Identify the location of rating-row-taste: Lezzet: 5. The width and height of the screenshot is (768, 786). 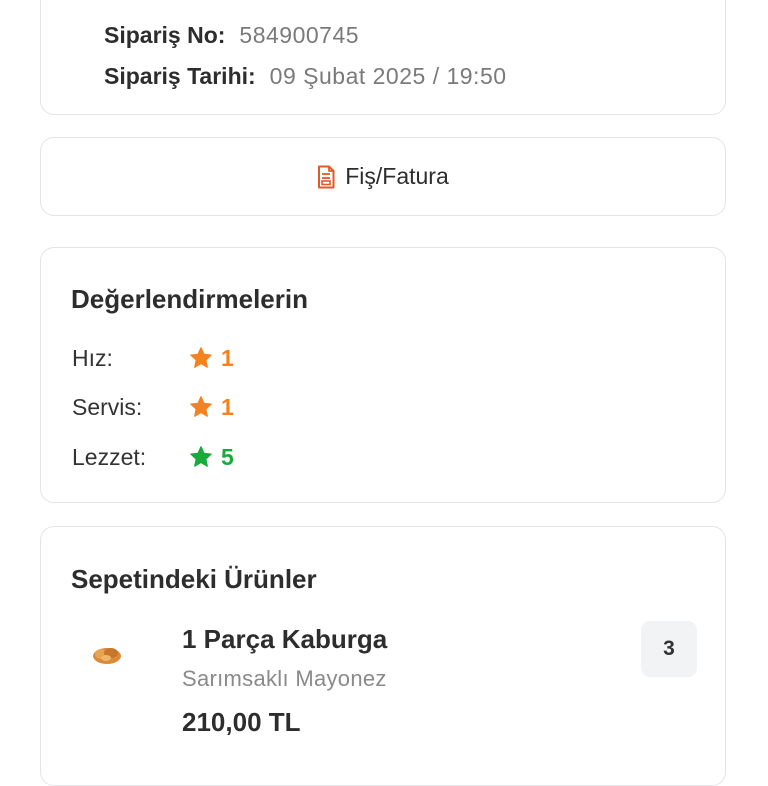
(153, 457).